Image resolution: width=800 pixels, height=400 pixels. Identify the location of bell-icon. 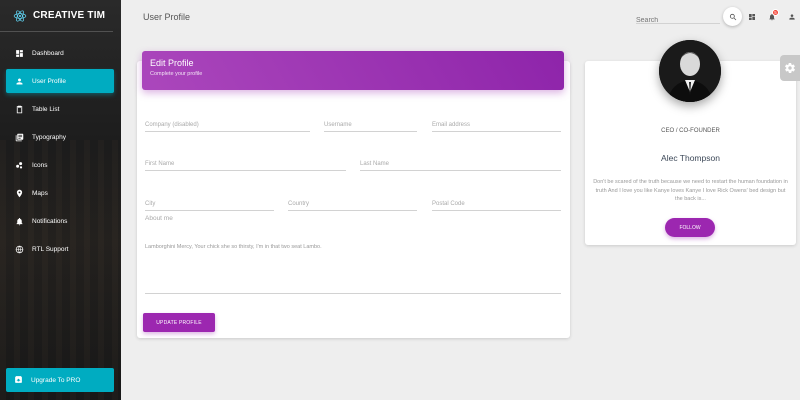
(19, 221).